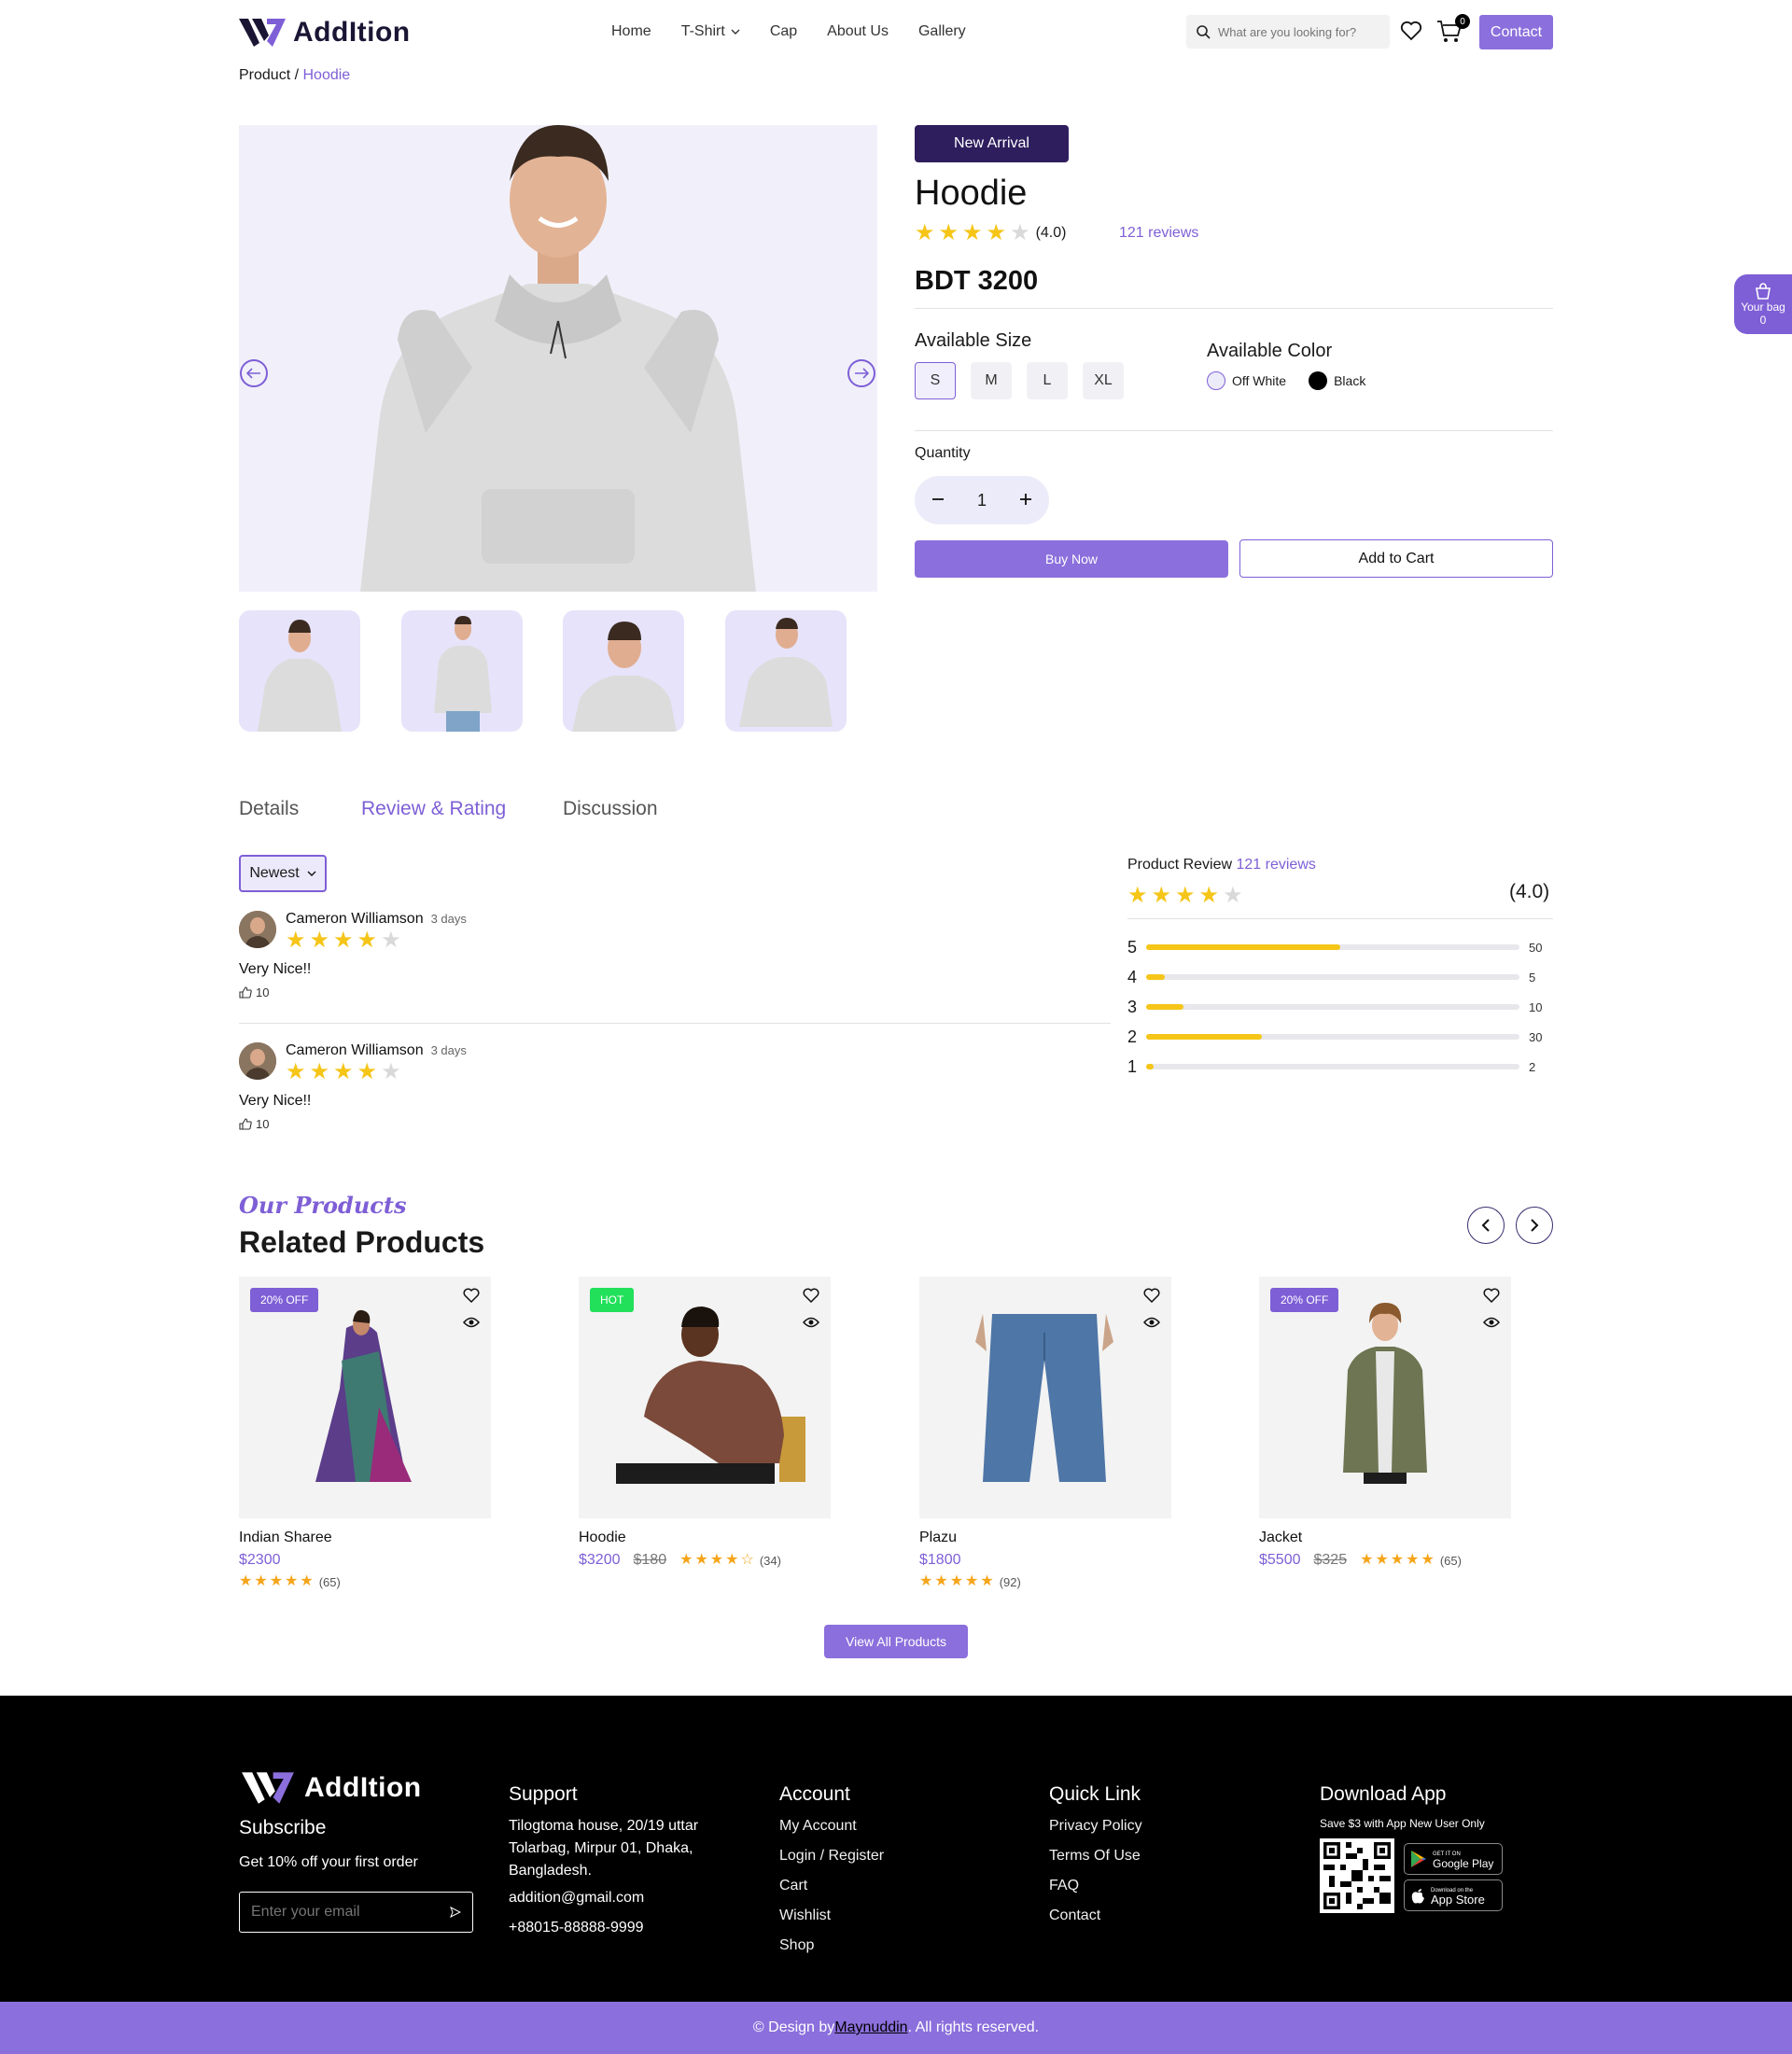 This screenshot has height=2054, width=1792. I want to click on support-phone: +88015-88888-9999, so click(576, 1928).